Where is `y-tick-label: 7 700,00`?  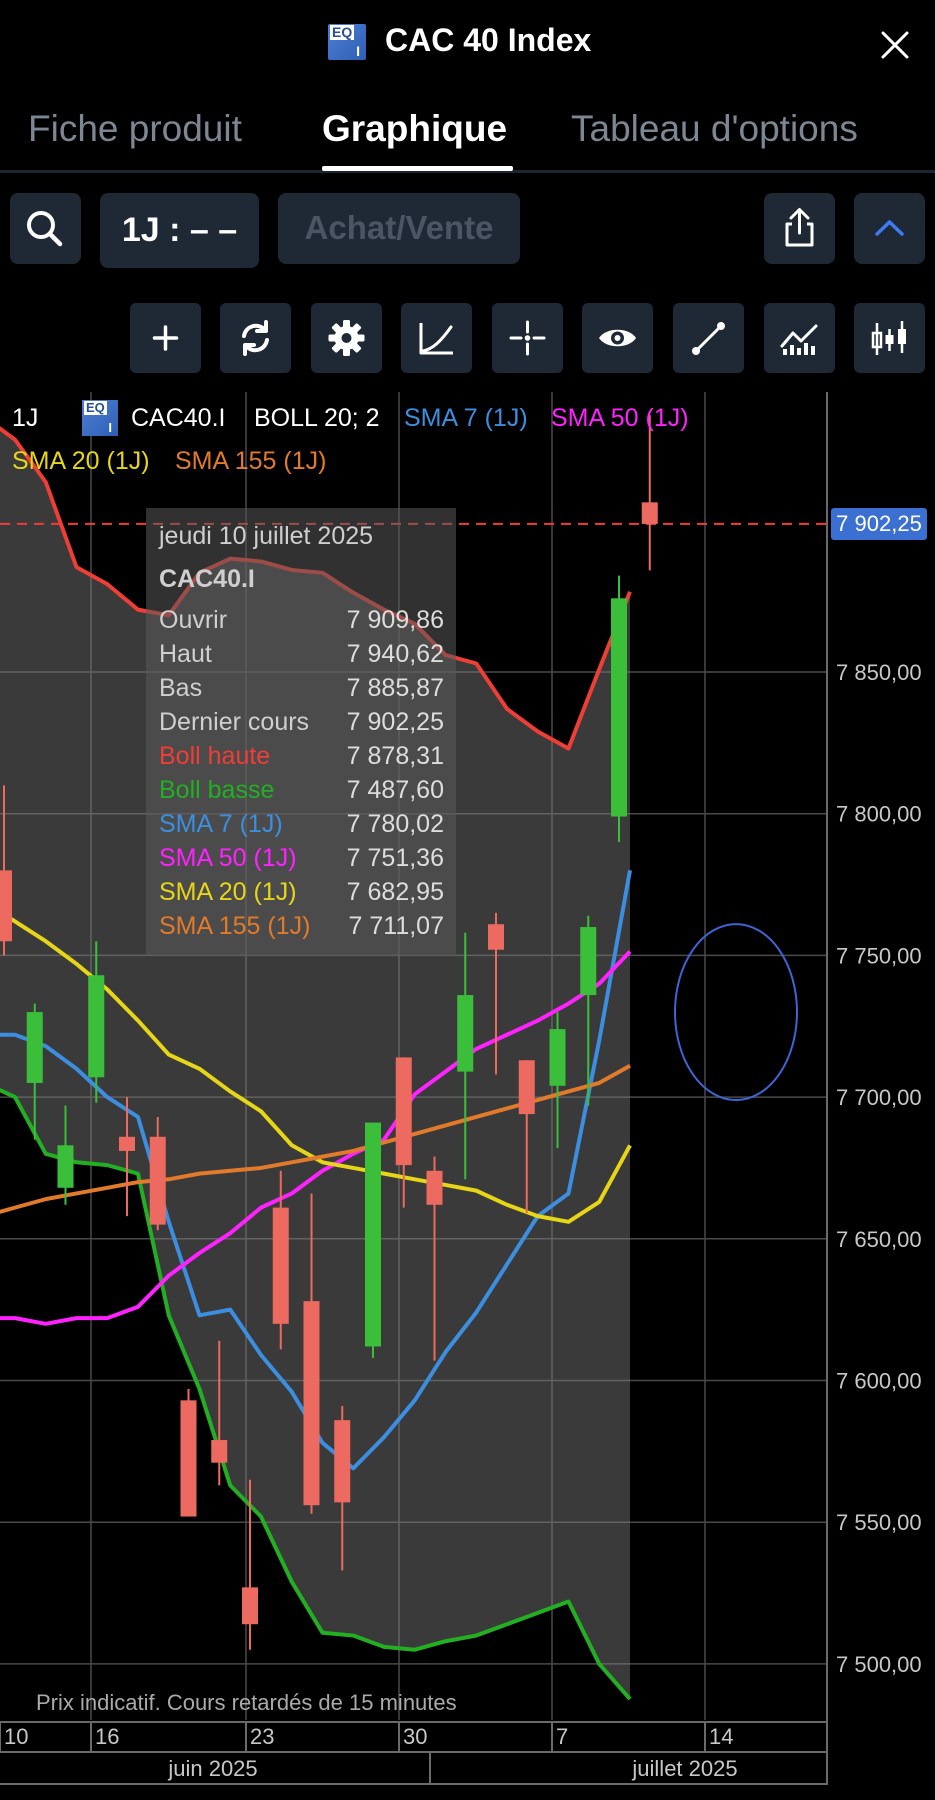
y-tick-label: 7 700,00 is located at coordinates (879, 1097).